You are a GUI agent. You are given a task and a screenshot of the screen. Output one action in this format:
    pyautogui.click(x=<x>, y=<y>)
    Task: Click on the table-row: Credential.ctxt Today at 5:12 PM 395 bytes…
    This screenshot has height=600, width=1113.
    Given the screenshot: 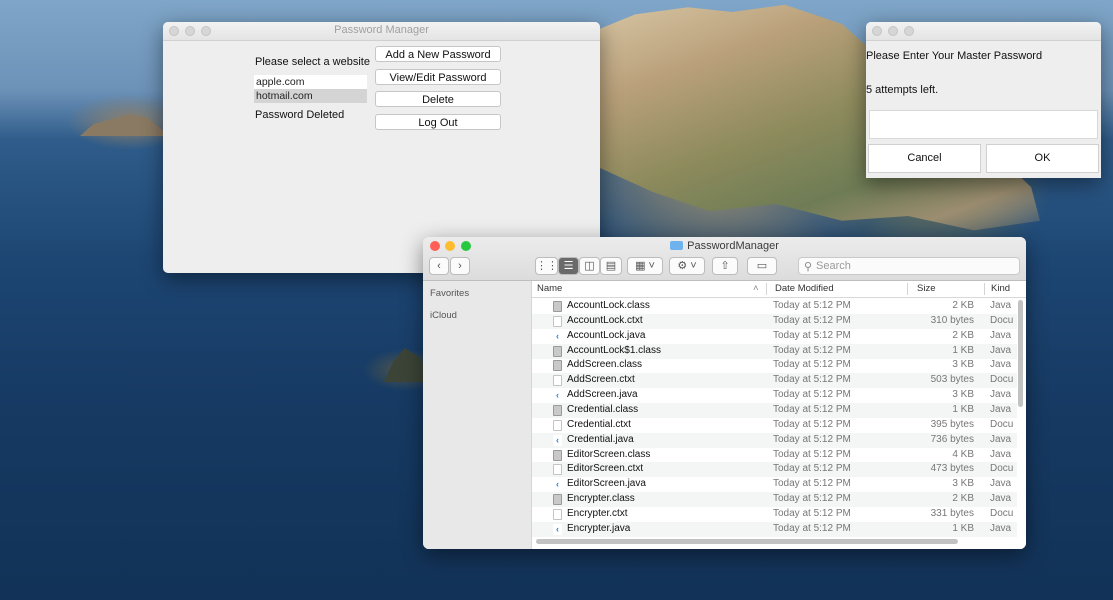 What is the action you would take?
    pyautogui.click(x=774, y=425)
    